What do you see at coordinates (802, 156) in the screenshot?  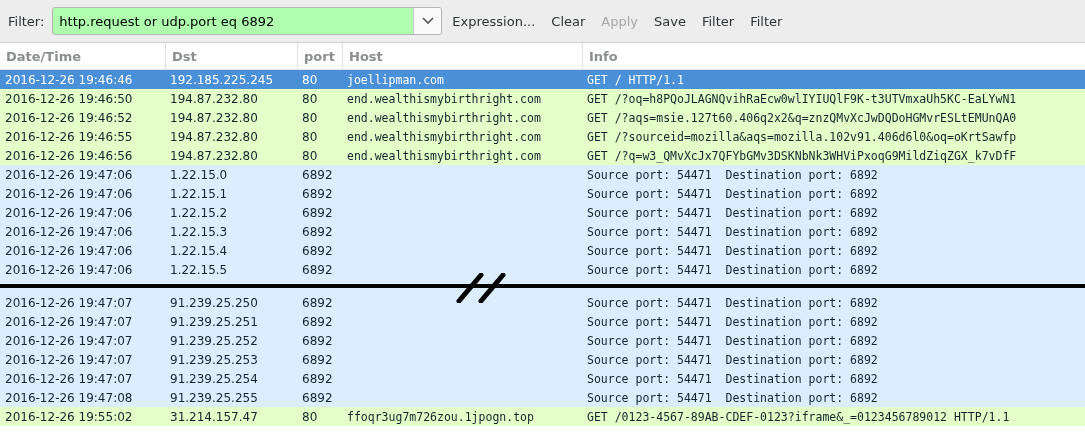 I see `table-cell-text: GET /?q=w3_QMvXcJx7QFYbGMv3DSKNbNk3WHViPxoqG9MildZiqZGX_k7vDfF` at bounding box center [802, 156].